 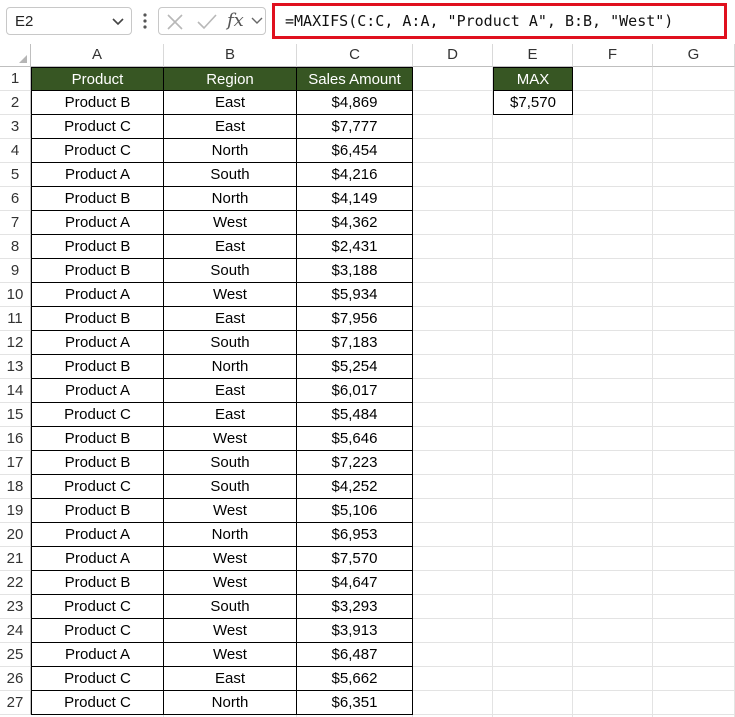 I want to click on column-header-c: C, so click(x=355, y=55).